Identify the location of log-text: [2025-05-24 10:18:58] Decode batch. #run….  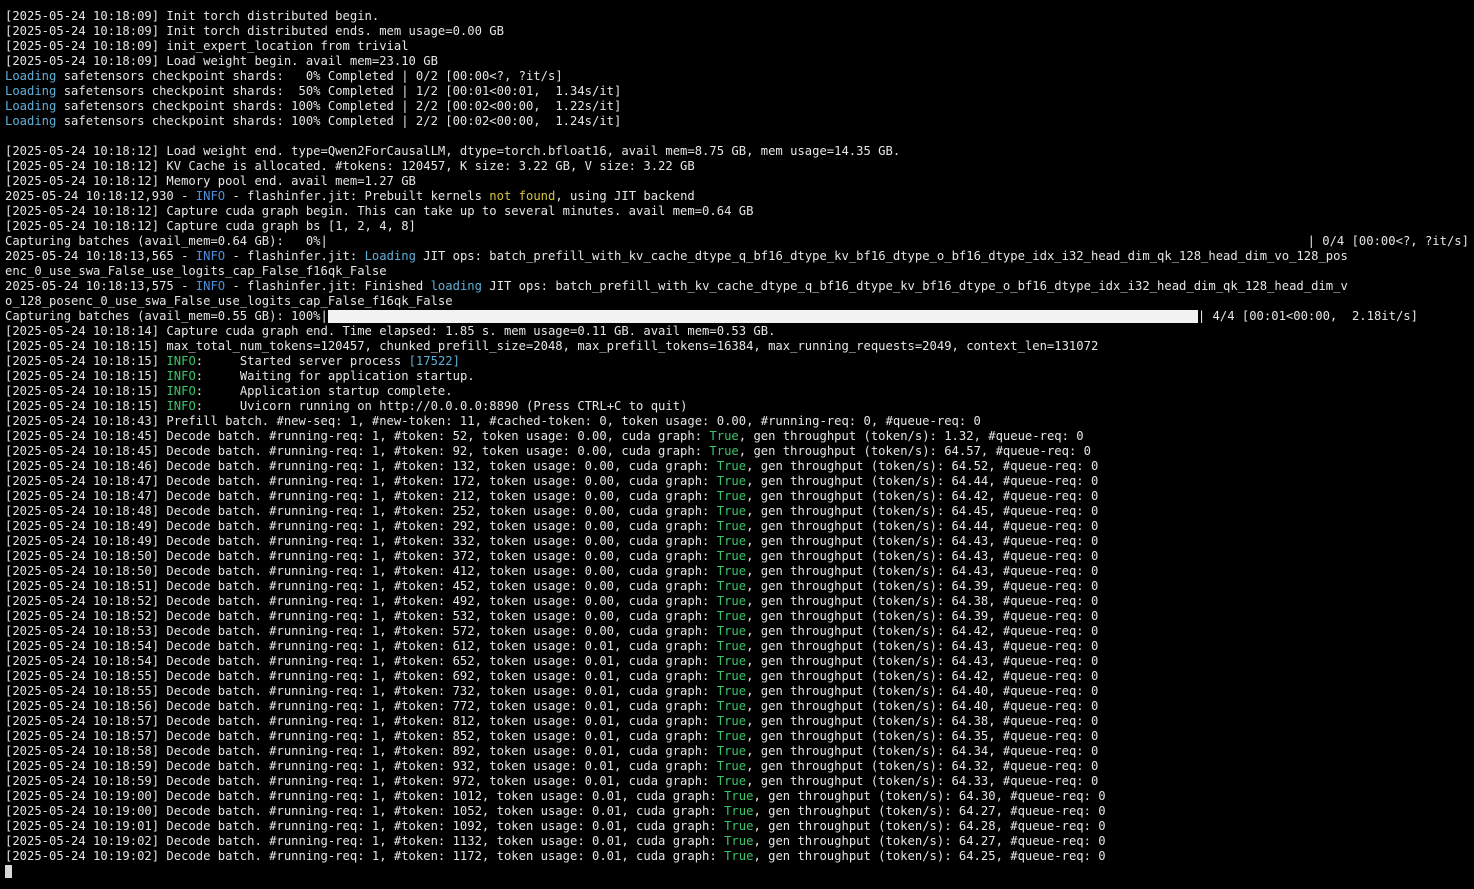
(361, 751).